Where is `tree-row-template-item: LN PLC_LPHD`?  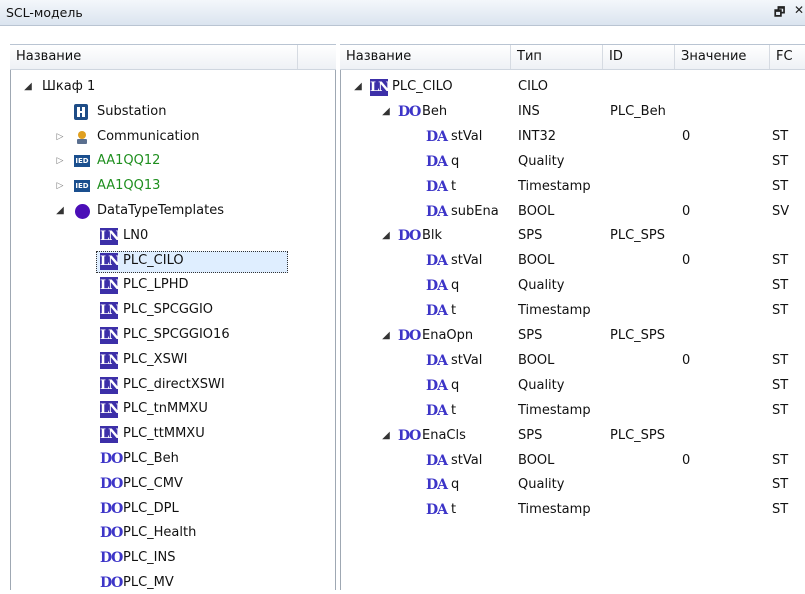
tree-row-template-item: LN PLC_LPHD is located at coordinates (172, 285).